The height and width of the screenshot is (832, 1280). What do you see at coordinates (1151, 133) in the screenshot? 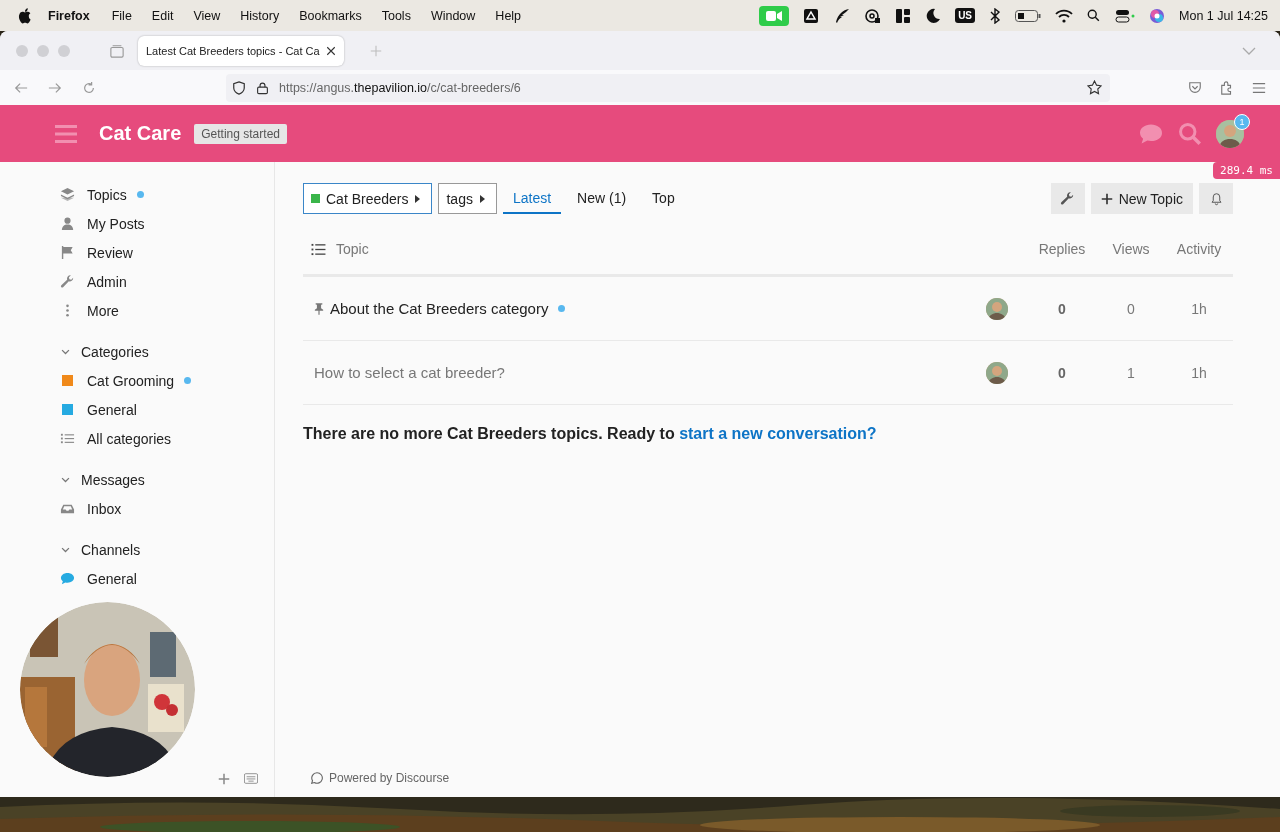
I see `chat-bubble-icon` at bounding box center [1151, 133].